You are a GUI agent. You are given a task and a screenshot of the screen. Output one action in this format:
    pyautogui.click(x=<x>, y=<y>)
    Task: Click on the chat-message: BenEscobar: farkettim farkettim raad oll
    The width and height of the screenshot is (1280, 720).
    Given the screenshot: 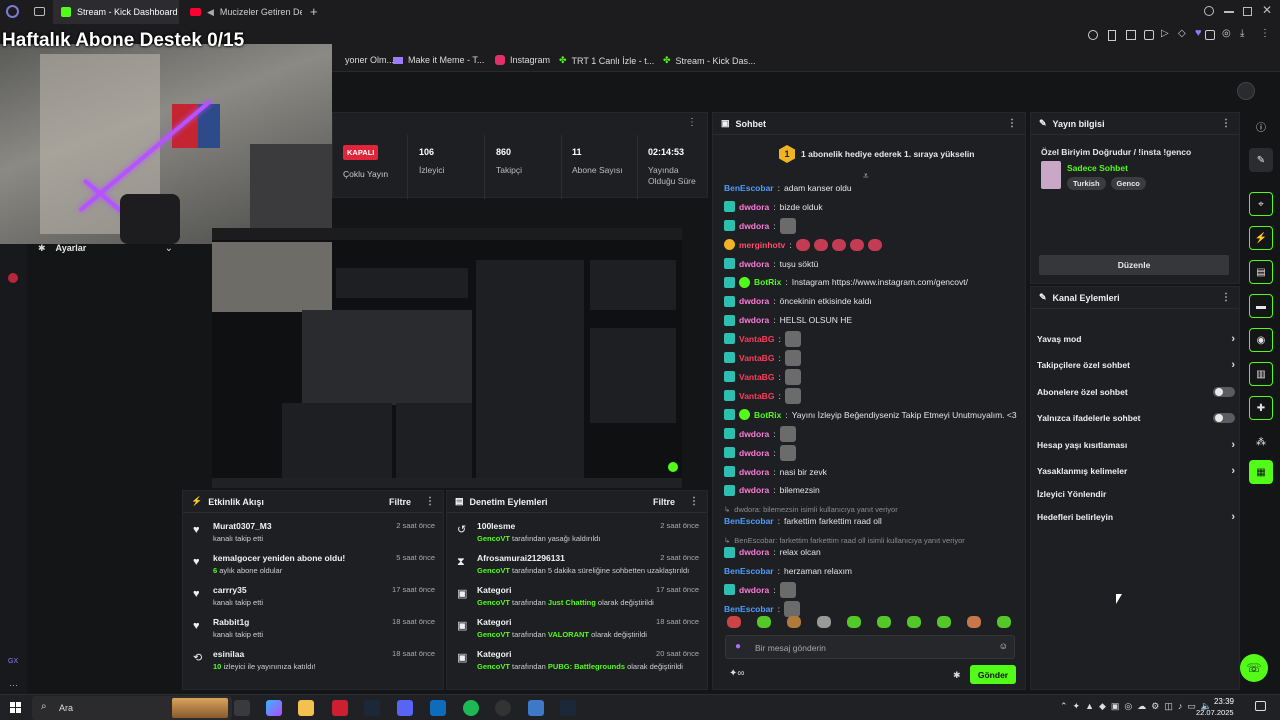 What is the action you would take?
    pyautogui.click(x=803, y=521)
    